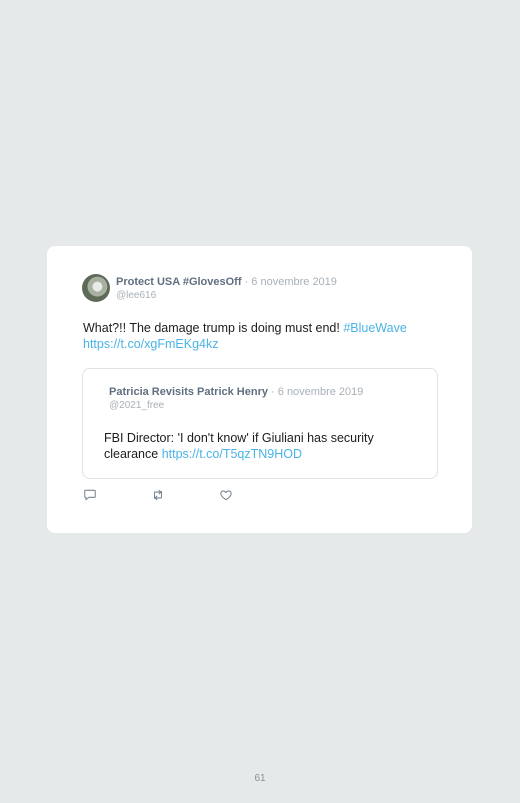 The height and width of the screenshot is (803, 520). I want to click on author-handle: @lee616, so click(226, 295).